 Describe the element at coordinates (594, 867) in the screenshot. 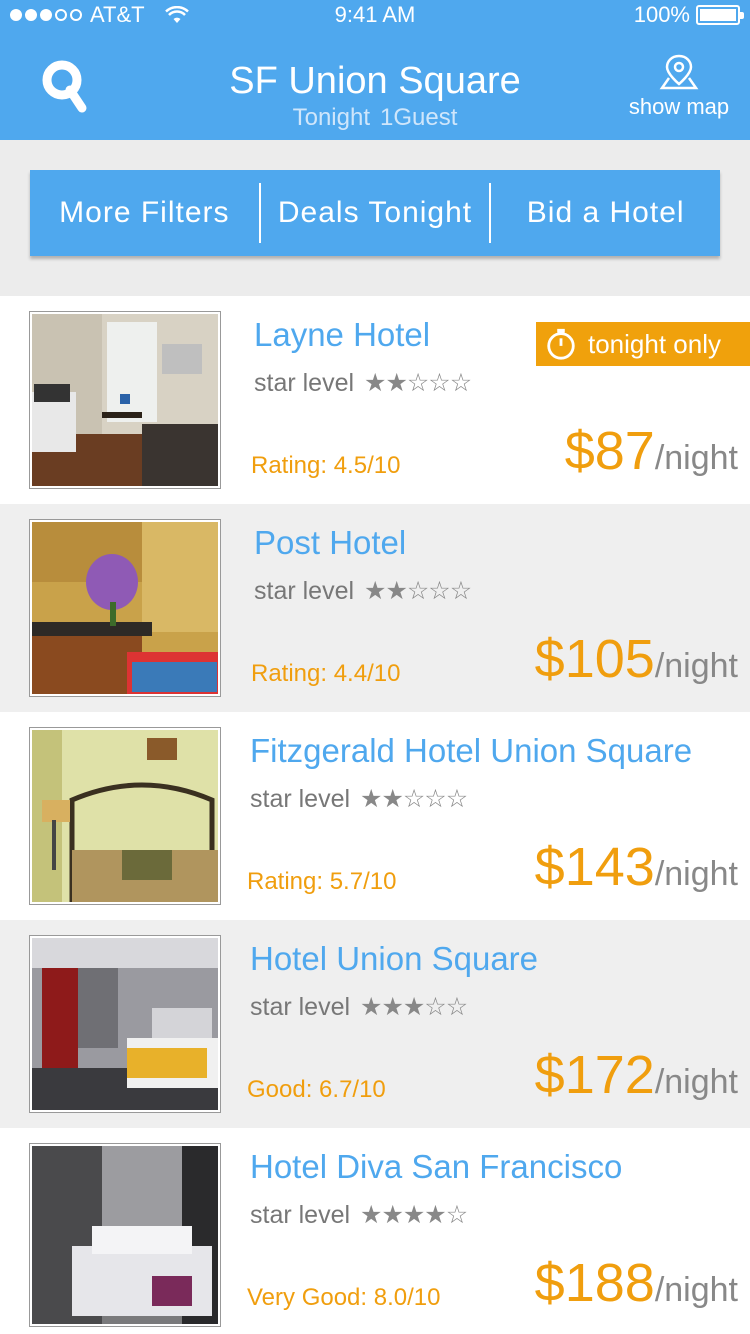

I see `price-amount: $143` at that location.